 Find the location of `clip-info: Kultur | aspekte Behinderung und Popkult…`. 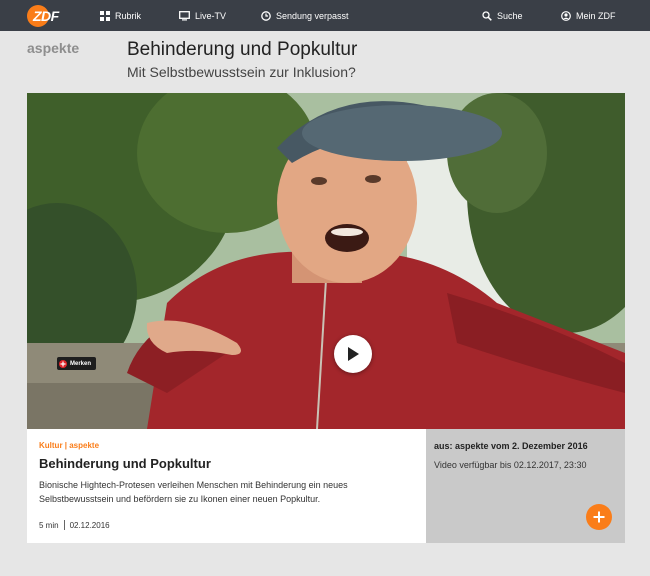

clip-info: Kultur | aspekte Behinderung und Popkult… is located at coordinates (226, 486).